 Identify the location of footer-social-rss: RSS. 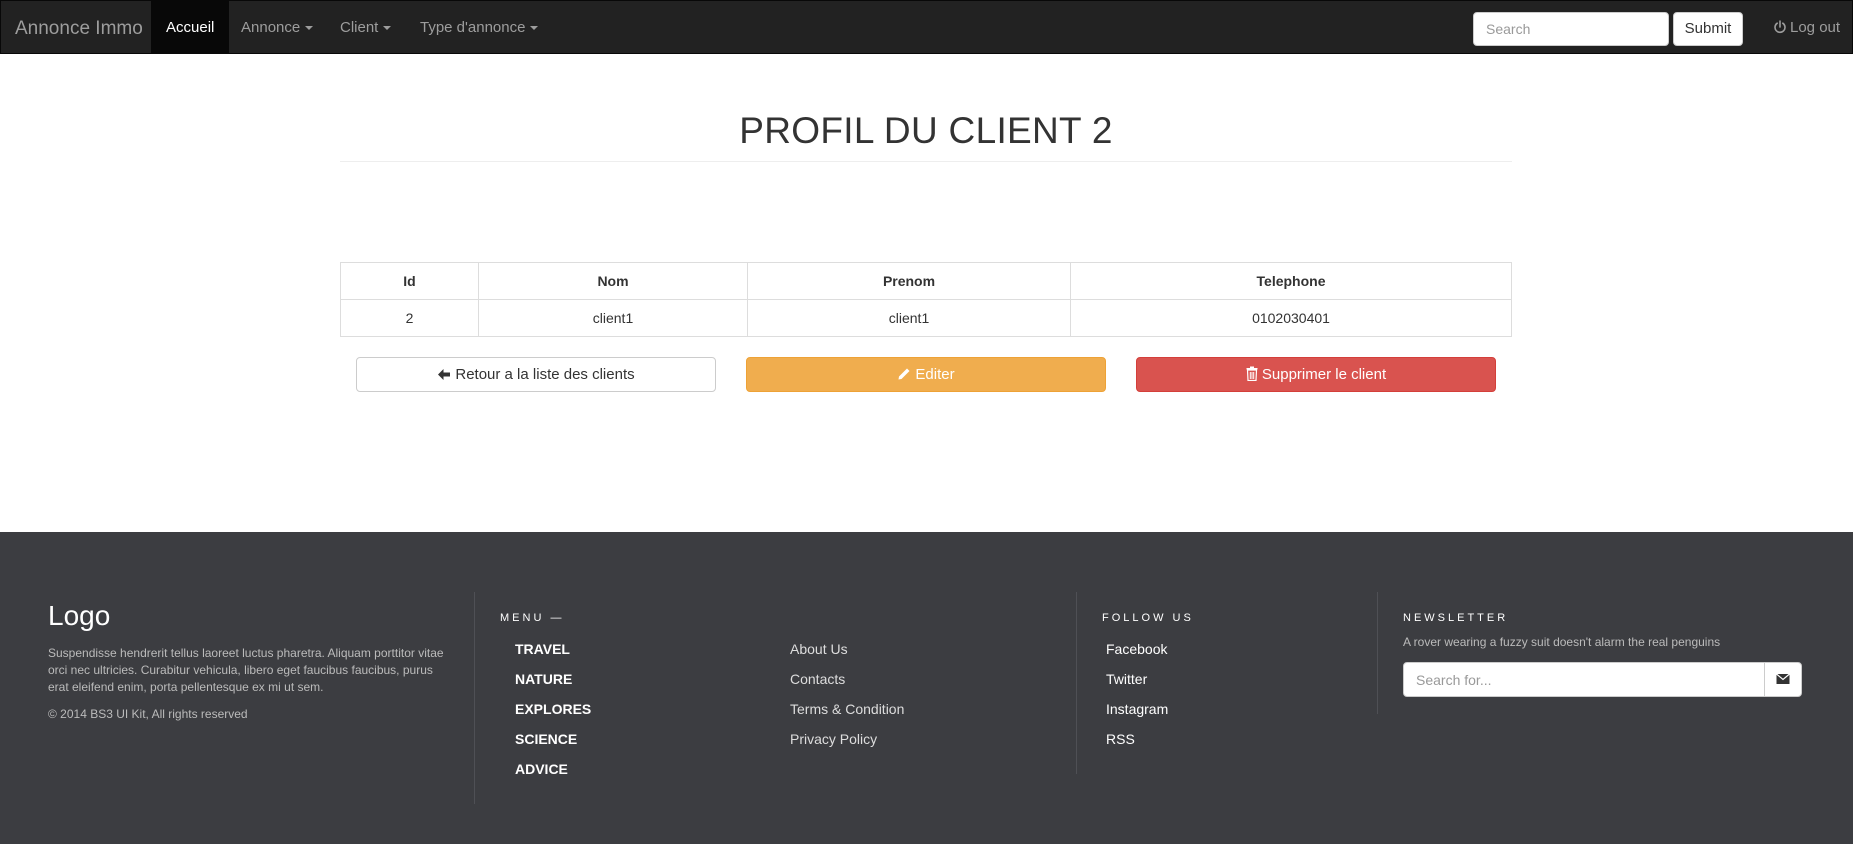
(1120, 739).